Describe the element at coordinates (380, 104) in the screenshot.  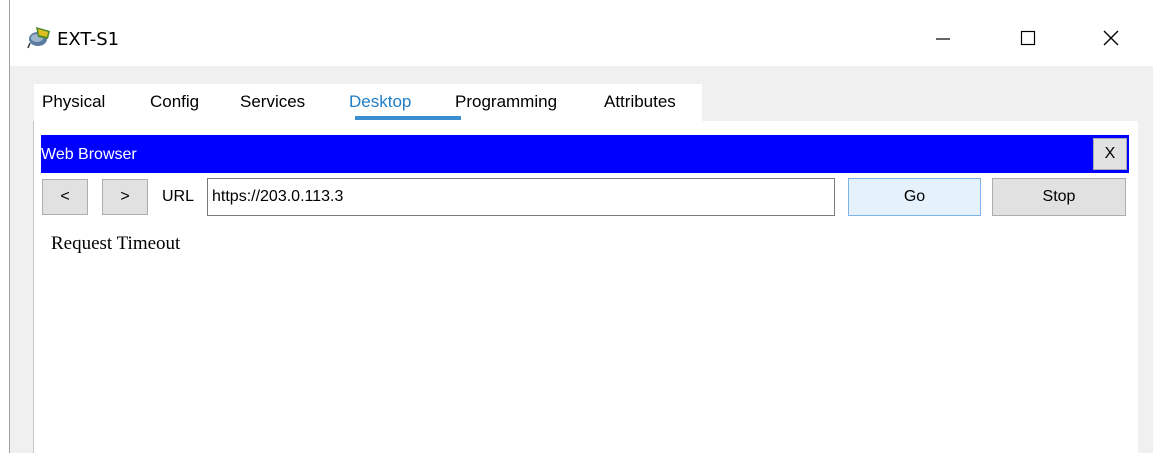
I see `tab-desktop: Desktop` at that location.